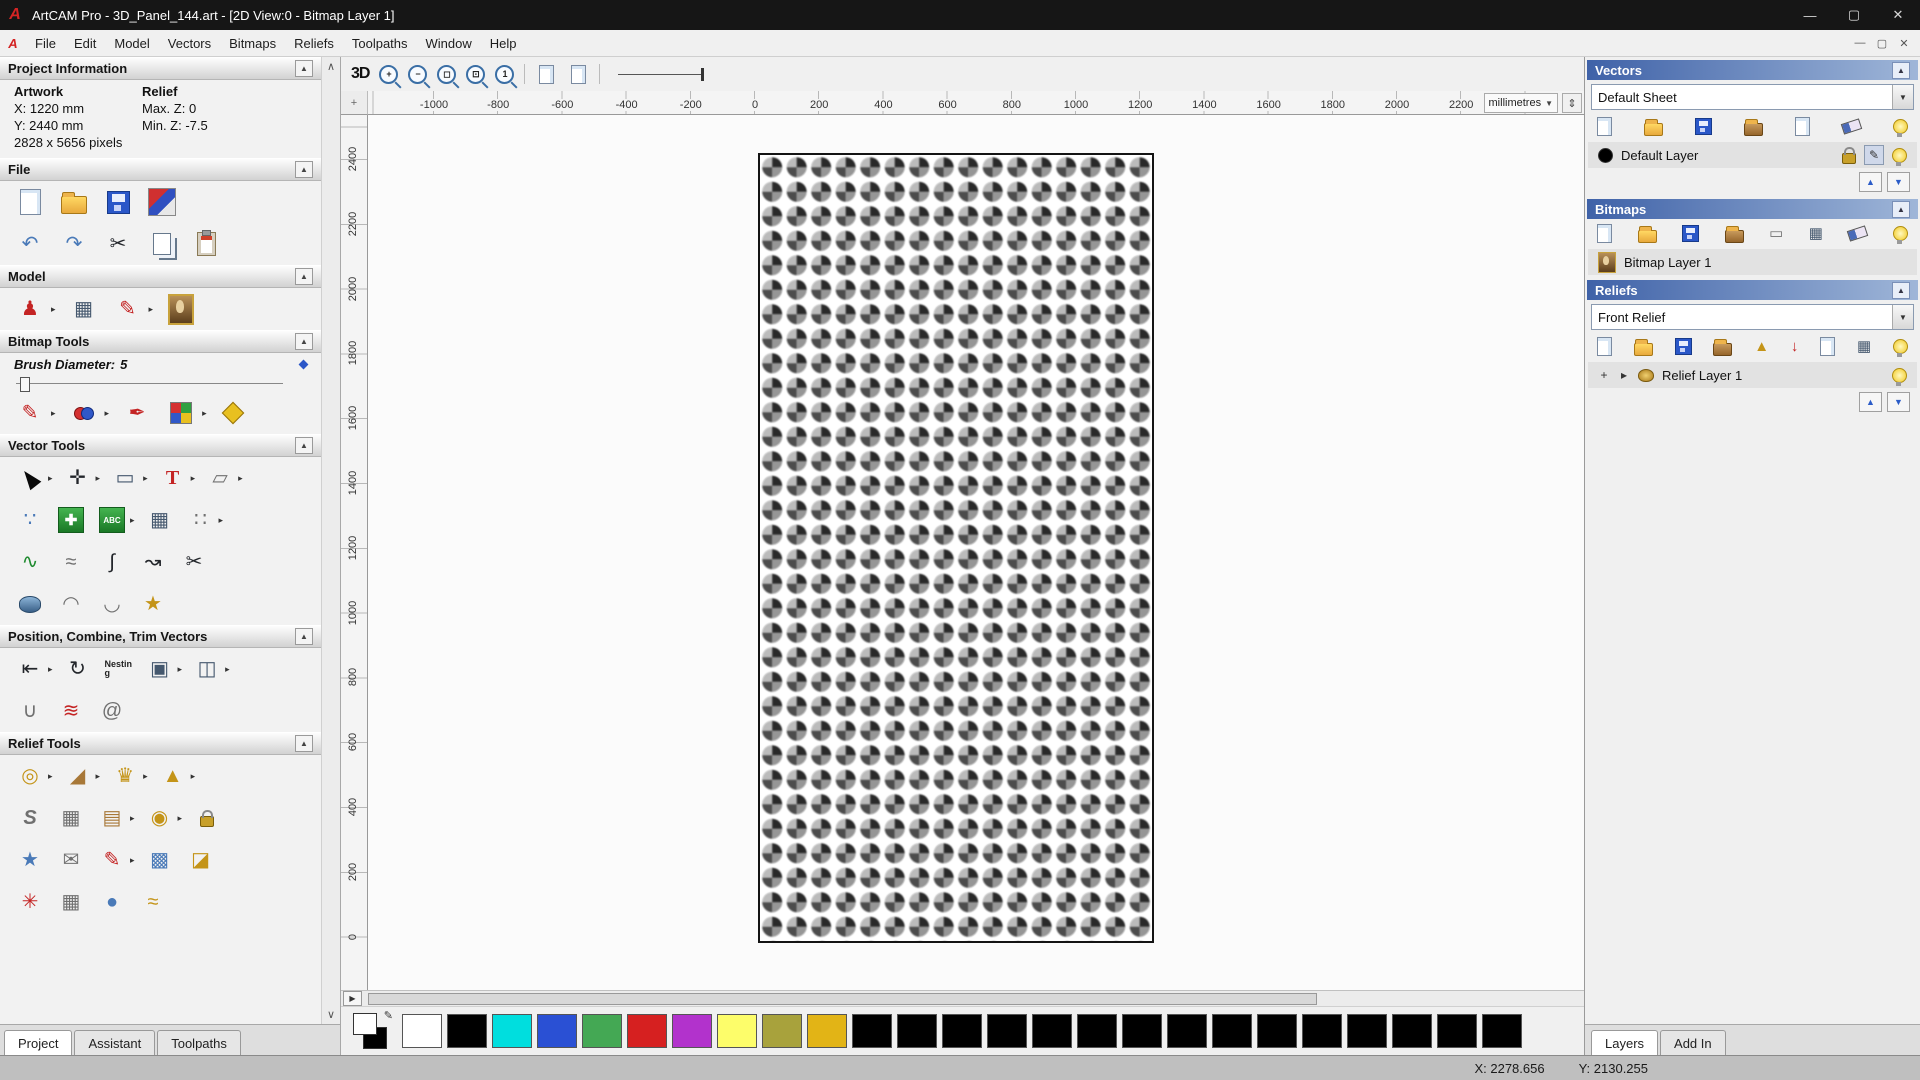 This screenshot has height=1080, width=1920. Describe the element at coordinates (1752, 97) in the screenshot. I see `sheet-select: Default Sheet ▼` at that location.